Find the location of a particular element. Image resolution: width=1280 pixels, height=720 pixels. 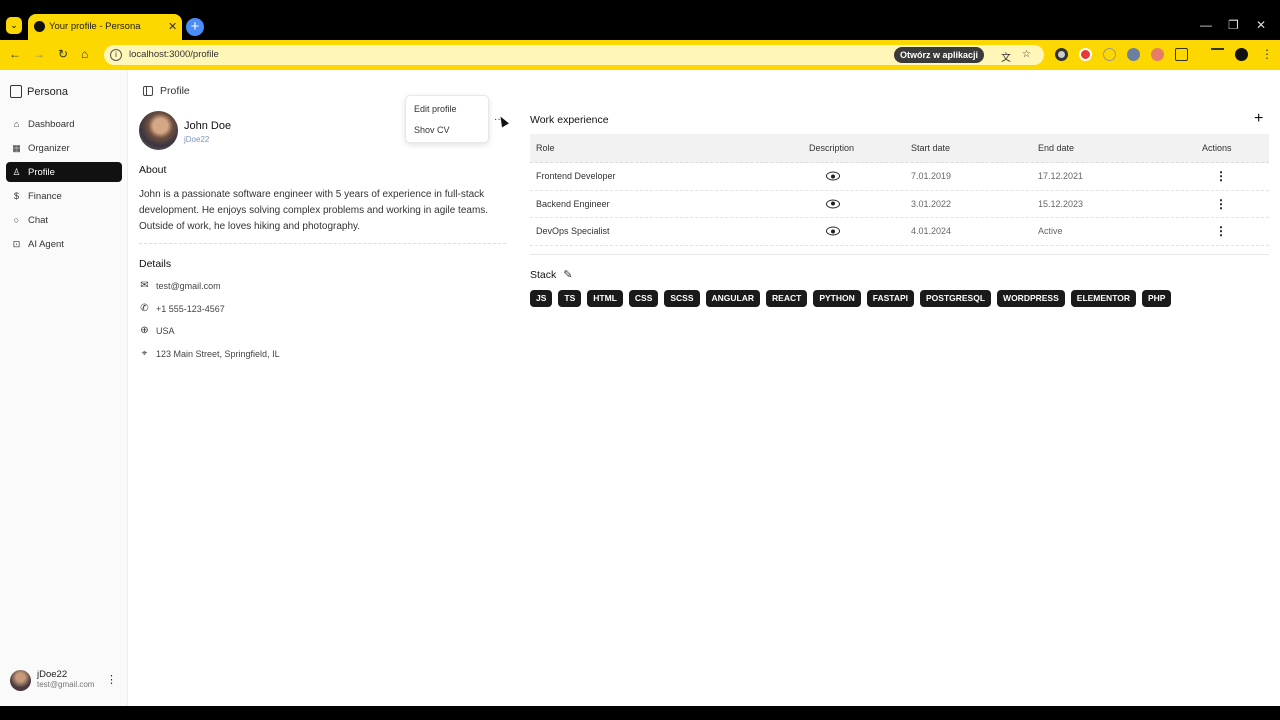

bookmark-star-icon: ☆ is located at coordinates (1026, 54).